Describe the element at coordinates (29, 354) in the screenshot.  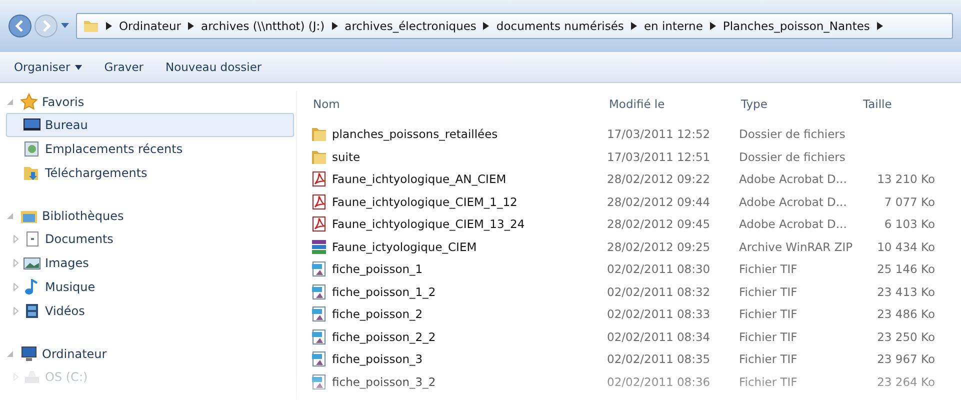
I see `computer-icon` at that location.